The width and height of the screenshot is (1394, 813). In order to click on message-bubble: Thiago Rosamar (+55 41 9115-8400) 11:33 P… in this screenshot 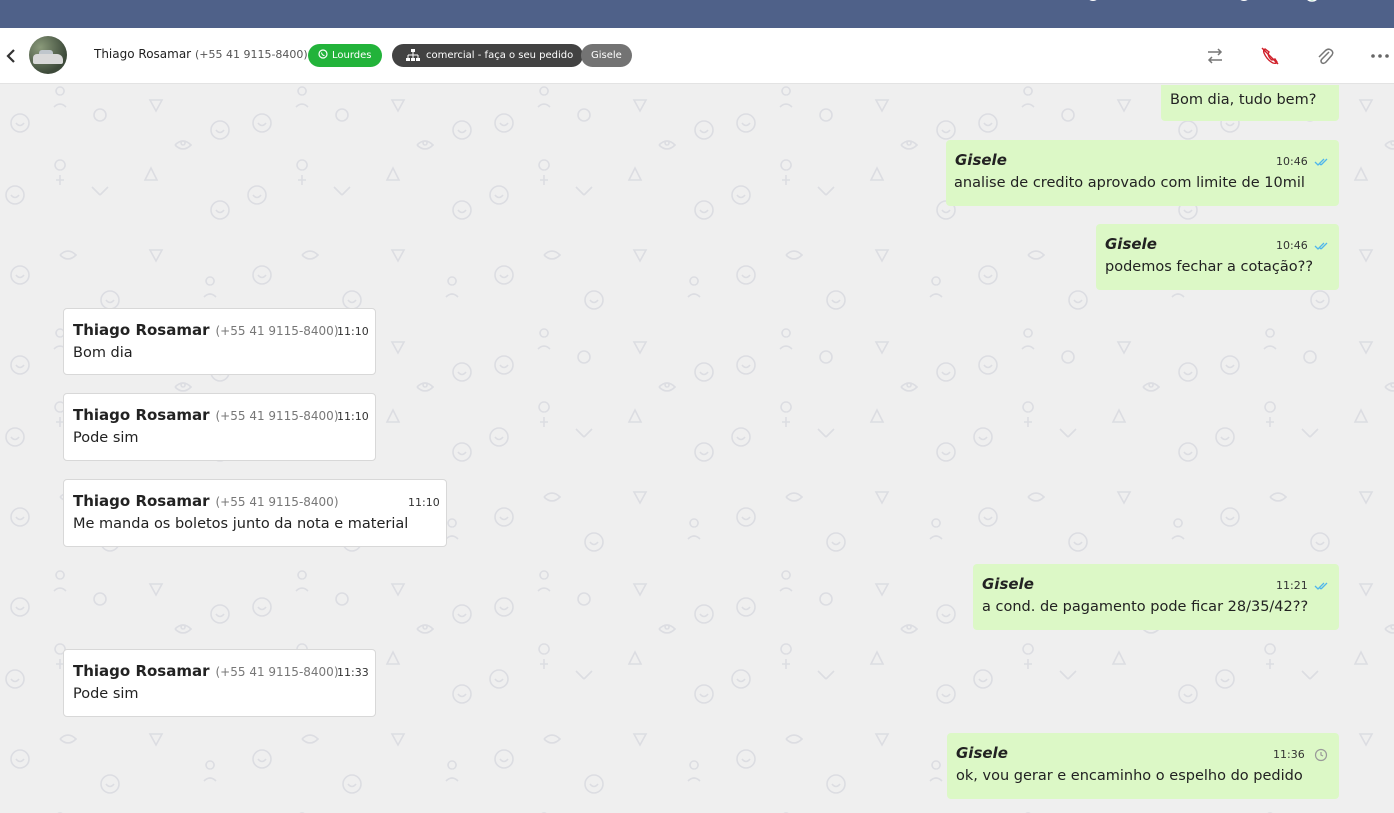, I will do `click(219, 683)`.